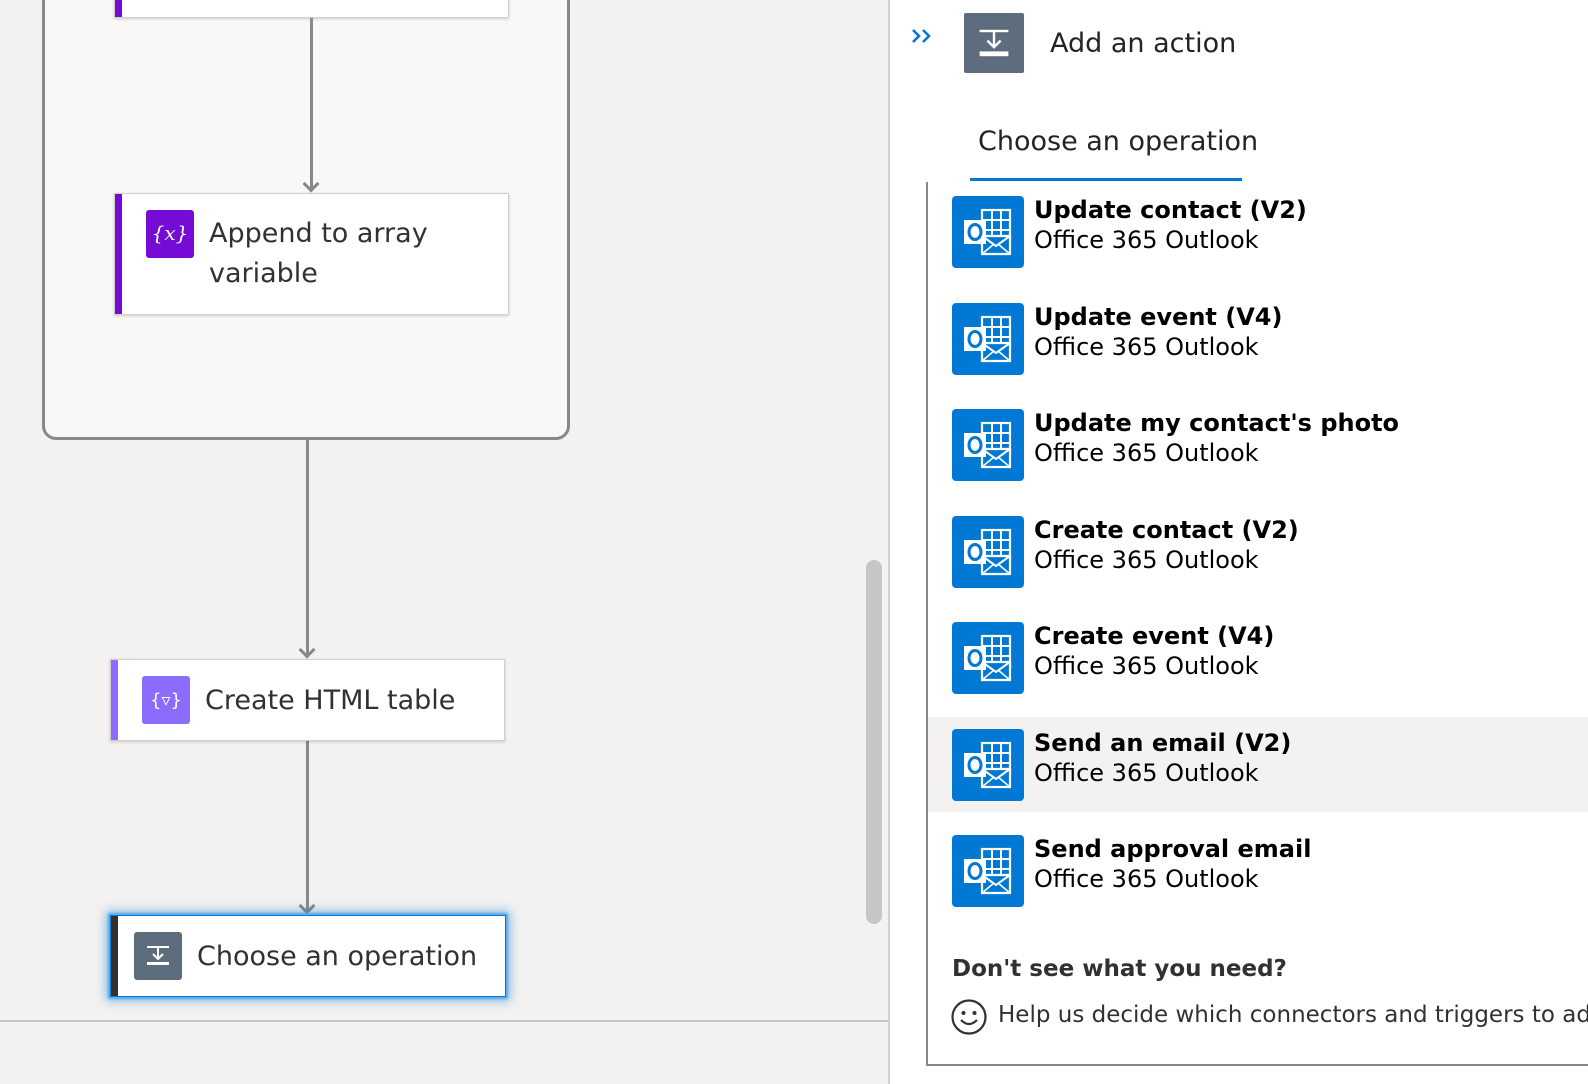 Image resolution: width=1588 pixels, height=1084 pixels. I want to click on choose-an-operation-card: Choose an operation, so click(308, 956).